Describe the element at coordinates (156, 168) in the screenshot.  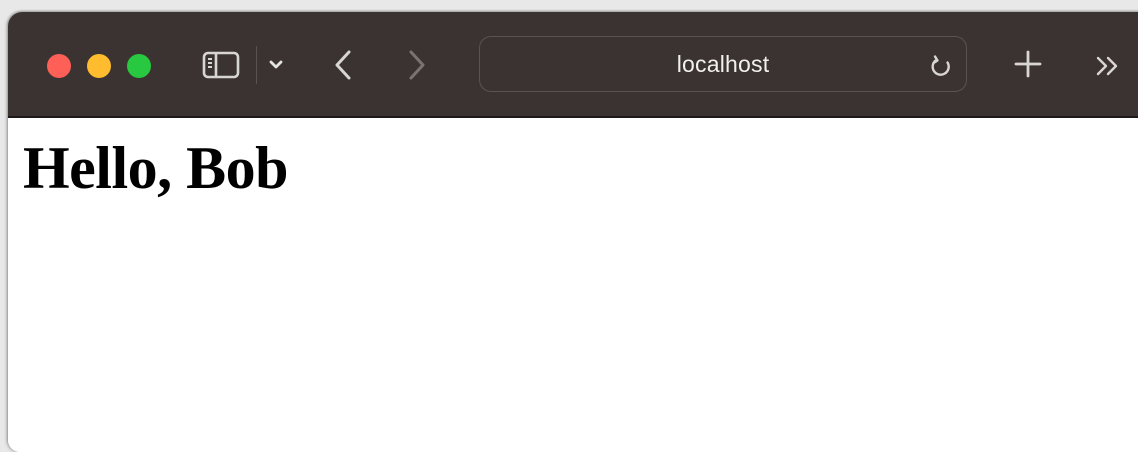
I see `page-heading: Hello, Bob` at that location.